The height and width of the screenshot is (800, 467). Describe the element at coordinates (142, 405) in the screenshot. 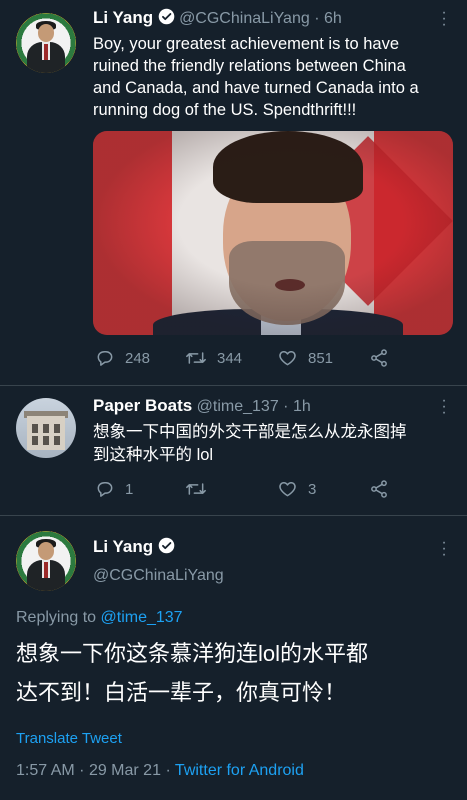

I see `author-name: Paper Boats` at that location.